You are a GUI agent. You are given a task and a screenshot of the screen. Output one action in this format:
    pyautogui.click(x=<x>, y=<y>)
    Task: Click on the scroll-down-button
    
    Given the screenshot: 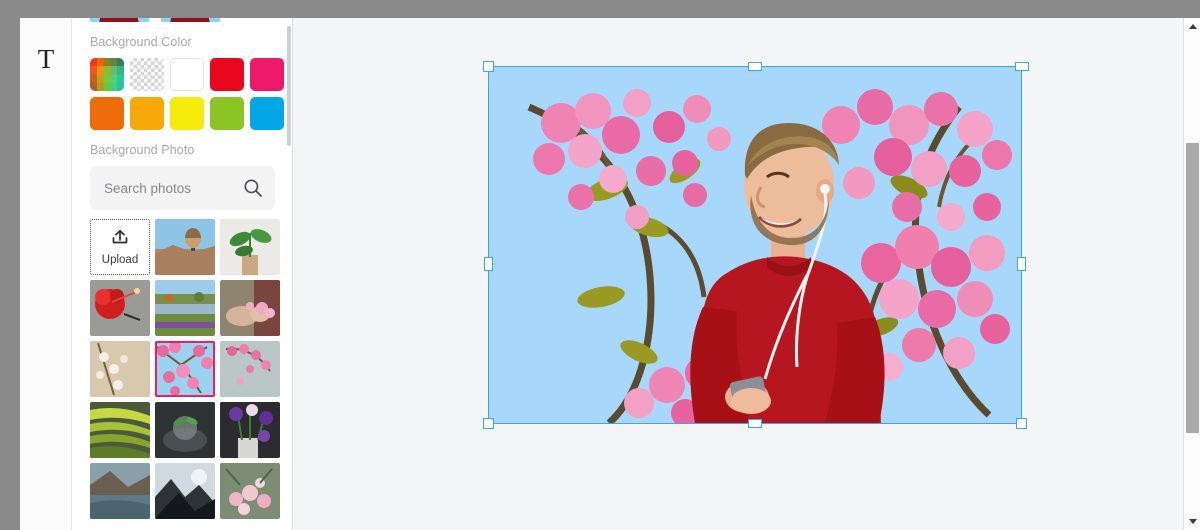 What is the action you would take?
    pyautogui.click(x=1192, y=521)
    